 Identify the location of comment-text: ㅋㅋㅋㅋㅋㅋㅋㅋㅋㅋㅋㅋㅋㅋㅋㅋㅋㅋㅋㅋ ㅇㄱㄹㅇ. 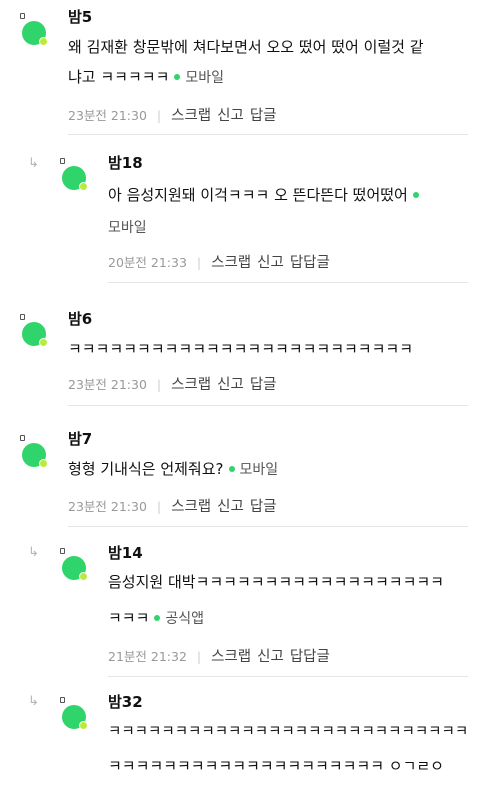
(276, 766).